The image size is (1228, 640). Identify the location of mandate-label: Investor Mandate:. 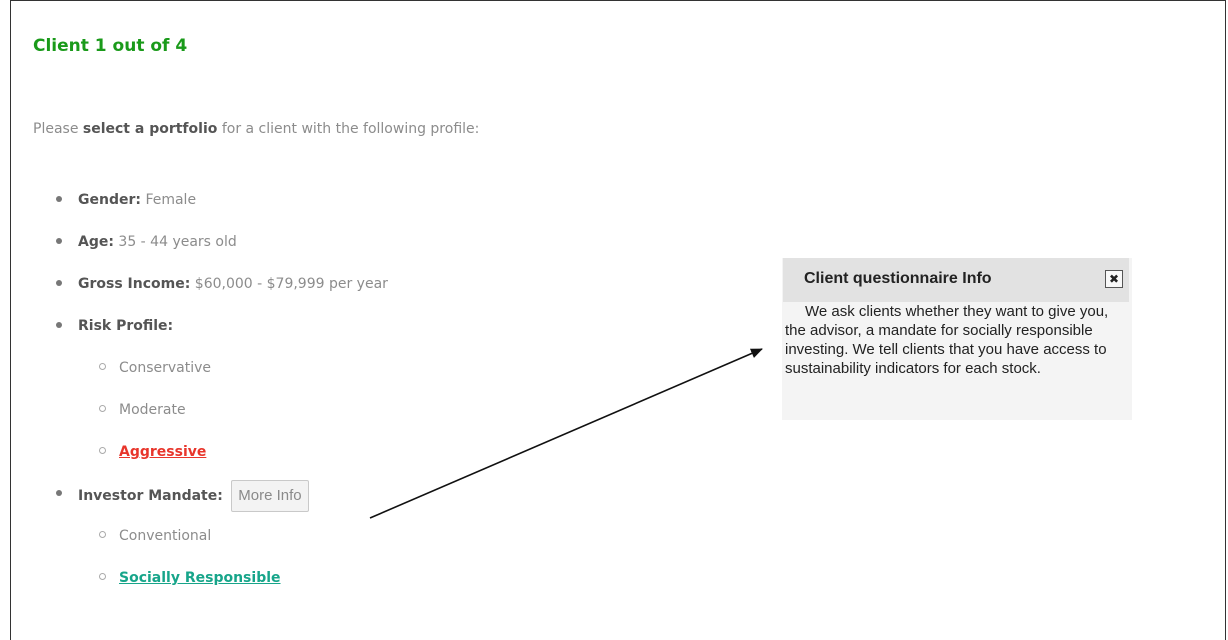
(150, 496).